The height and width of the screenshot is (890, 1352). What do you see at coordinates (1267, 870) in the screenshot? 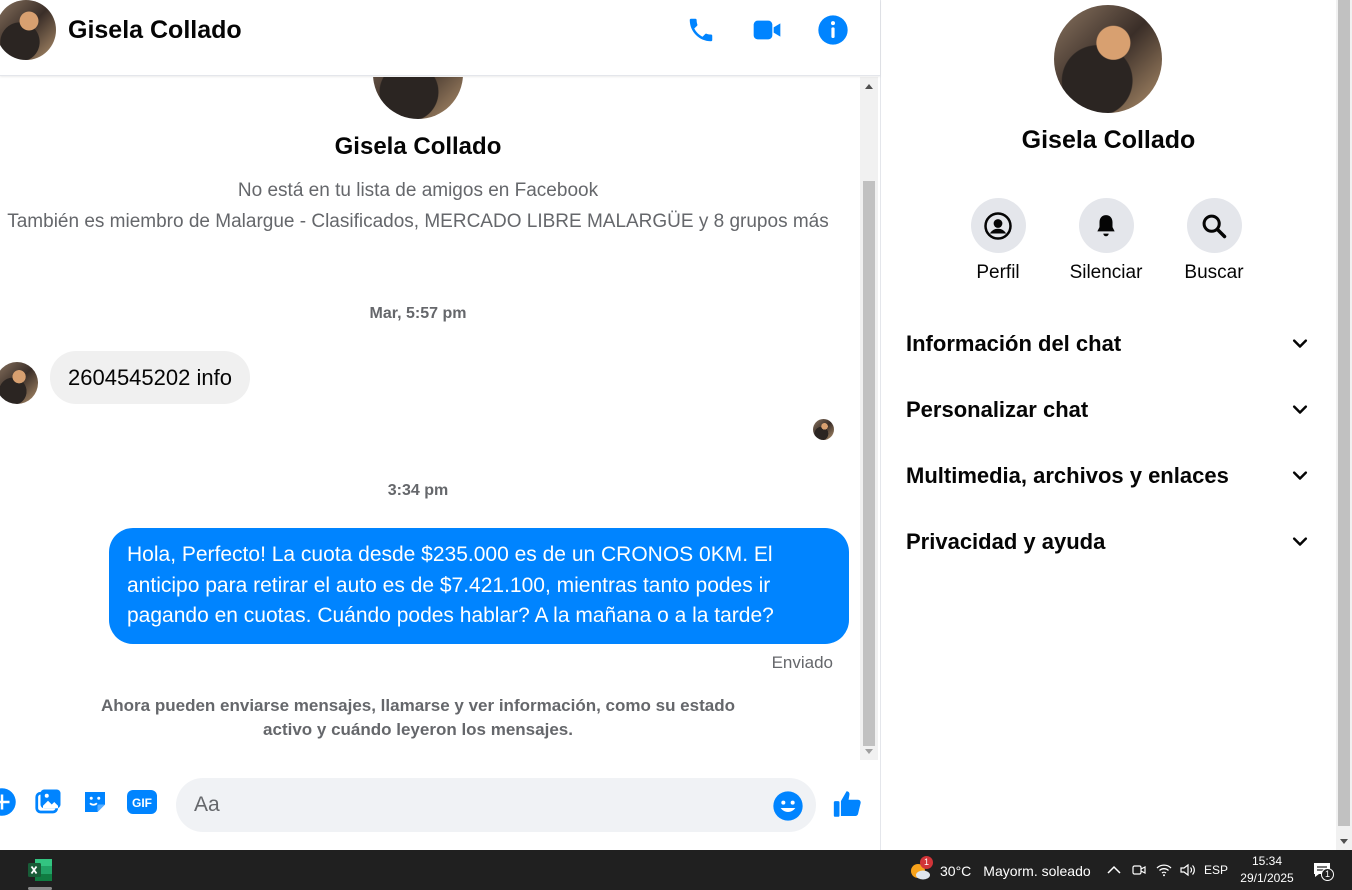
I see `system-clock: 15:34 29/1/2025` at bounding box center [1267, 870].